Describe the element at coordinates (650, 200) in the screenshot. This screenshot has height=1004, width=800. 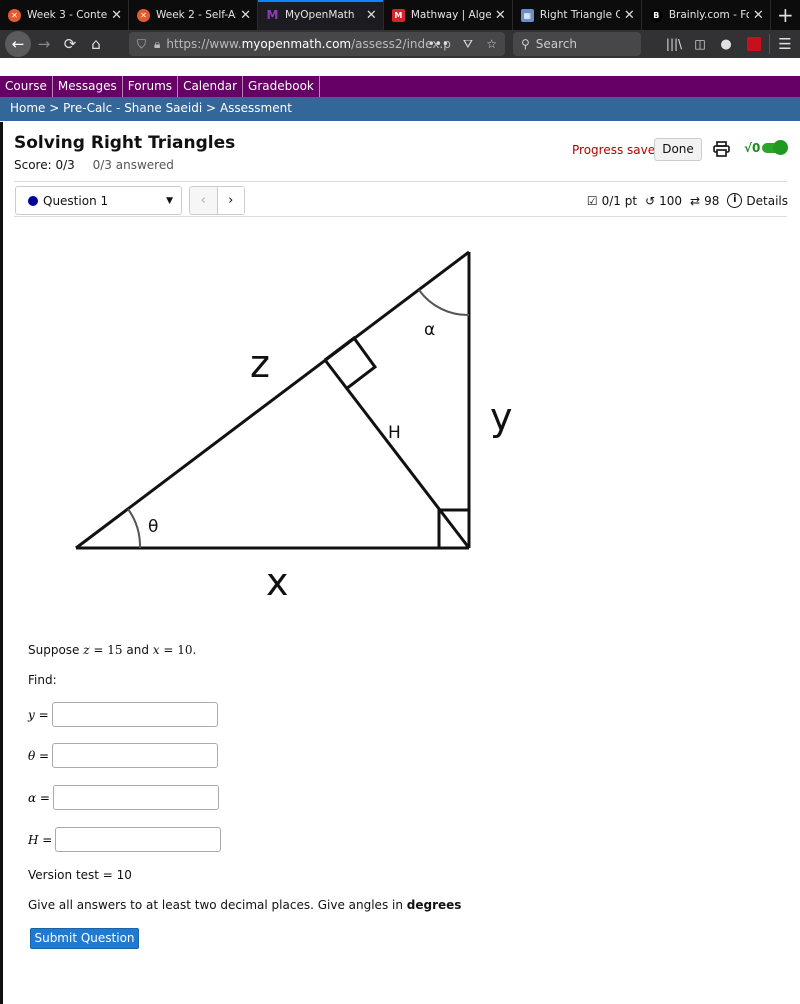
I see `retry-icon: ↺` at that location.